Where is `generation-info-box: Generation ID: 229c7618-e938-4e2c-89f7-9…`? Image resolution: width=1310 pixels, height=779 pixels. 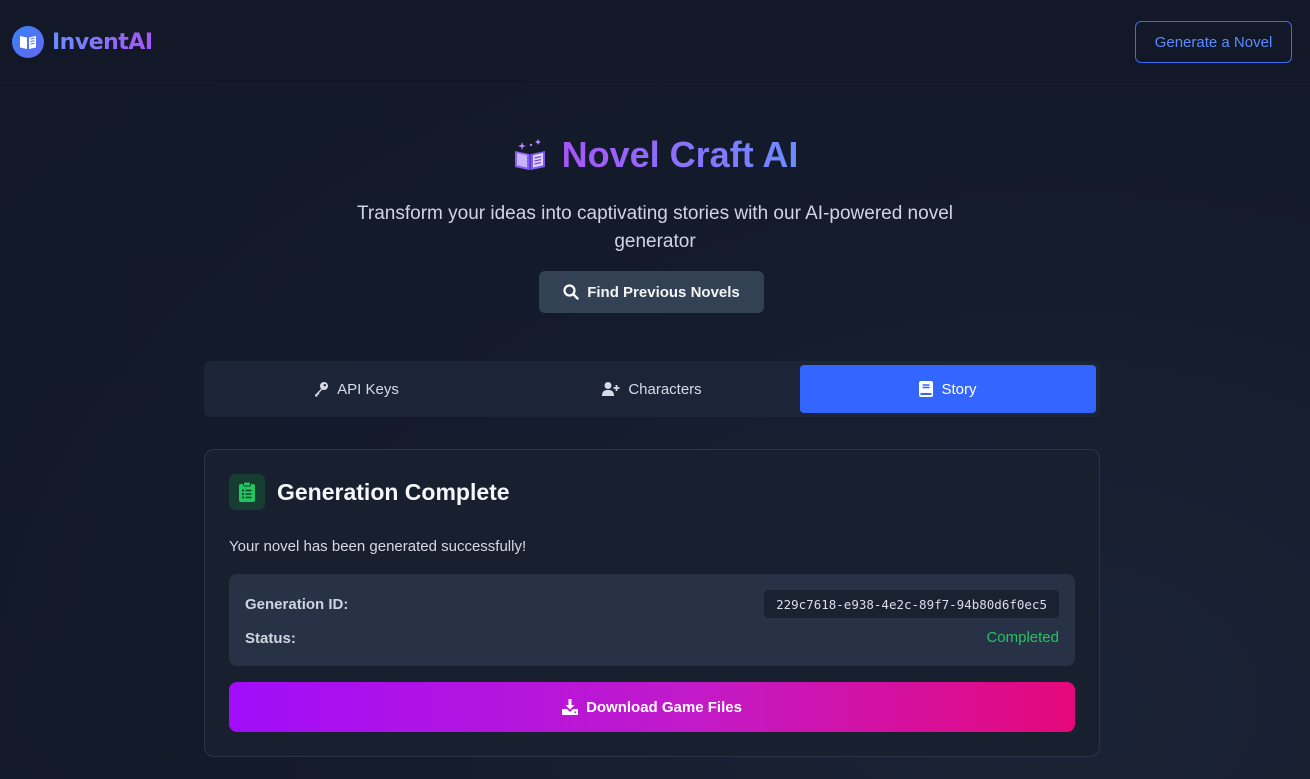 generation-info-box: Generation ID: 229c7618-e938-4e2c-89f7-9… is located at coordinates (652, 620).